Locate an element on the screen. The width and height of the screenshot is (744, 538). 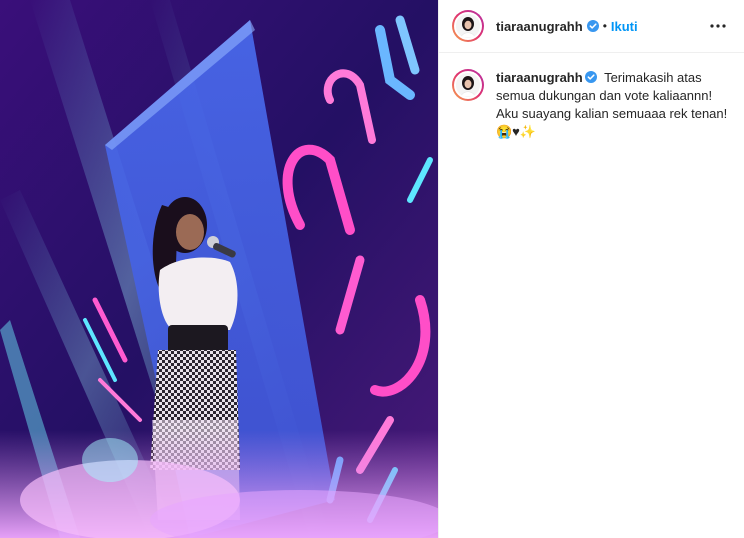
caption-username: tiaraanugrahh is located at coordinates (539, 77).